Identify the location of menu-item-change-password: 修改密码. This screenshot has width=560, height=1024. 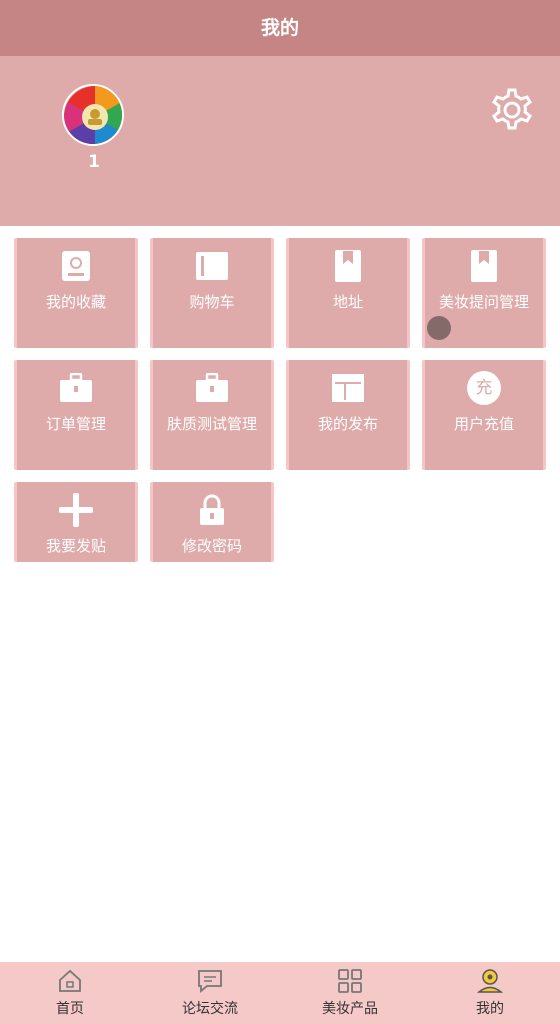
(212, 522).